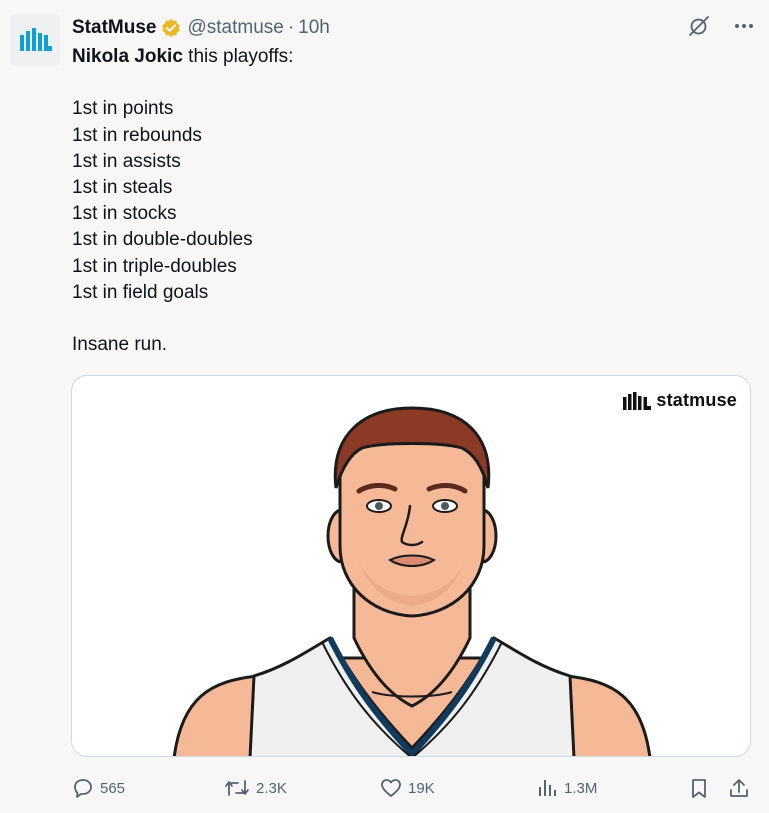 The image size is (769, 813). I want to click on statmuse-logo-icon, so click(36, 39).